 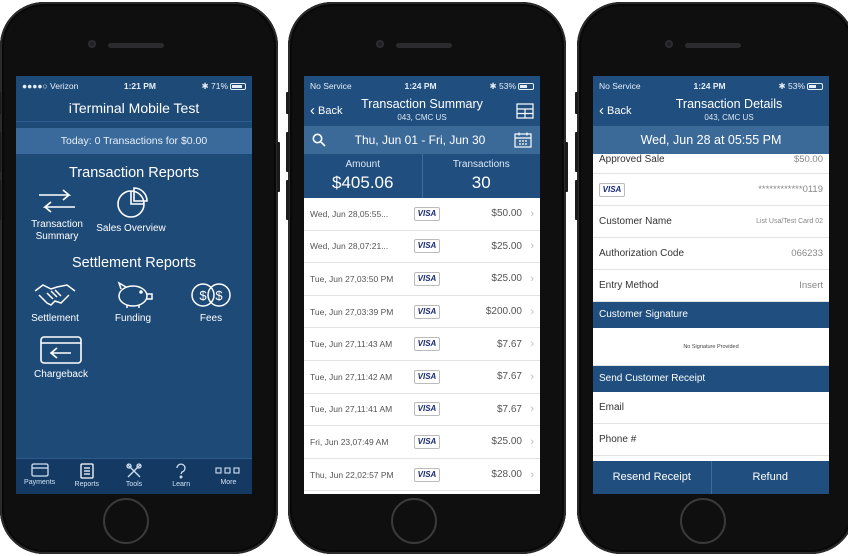 What do you see at coordinates (228, 482) in the screenshot?
I see `tab-more-label: More` at bounding box center [228, 482].